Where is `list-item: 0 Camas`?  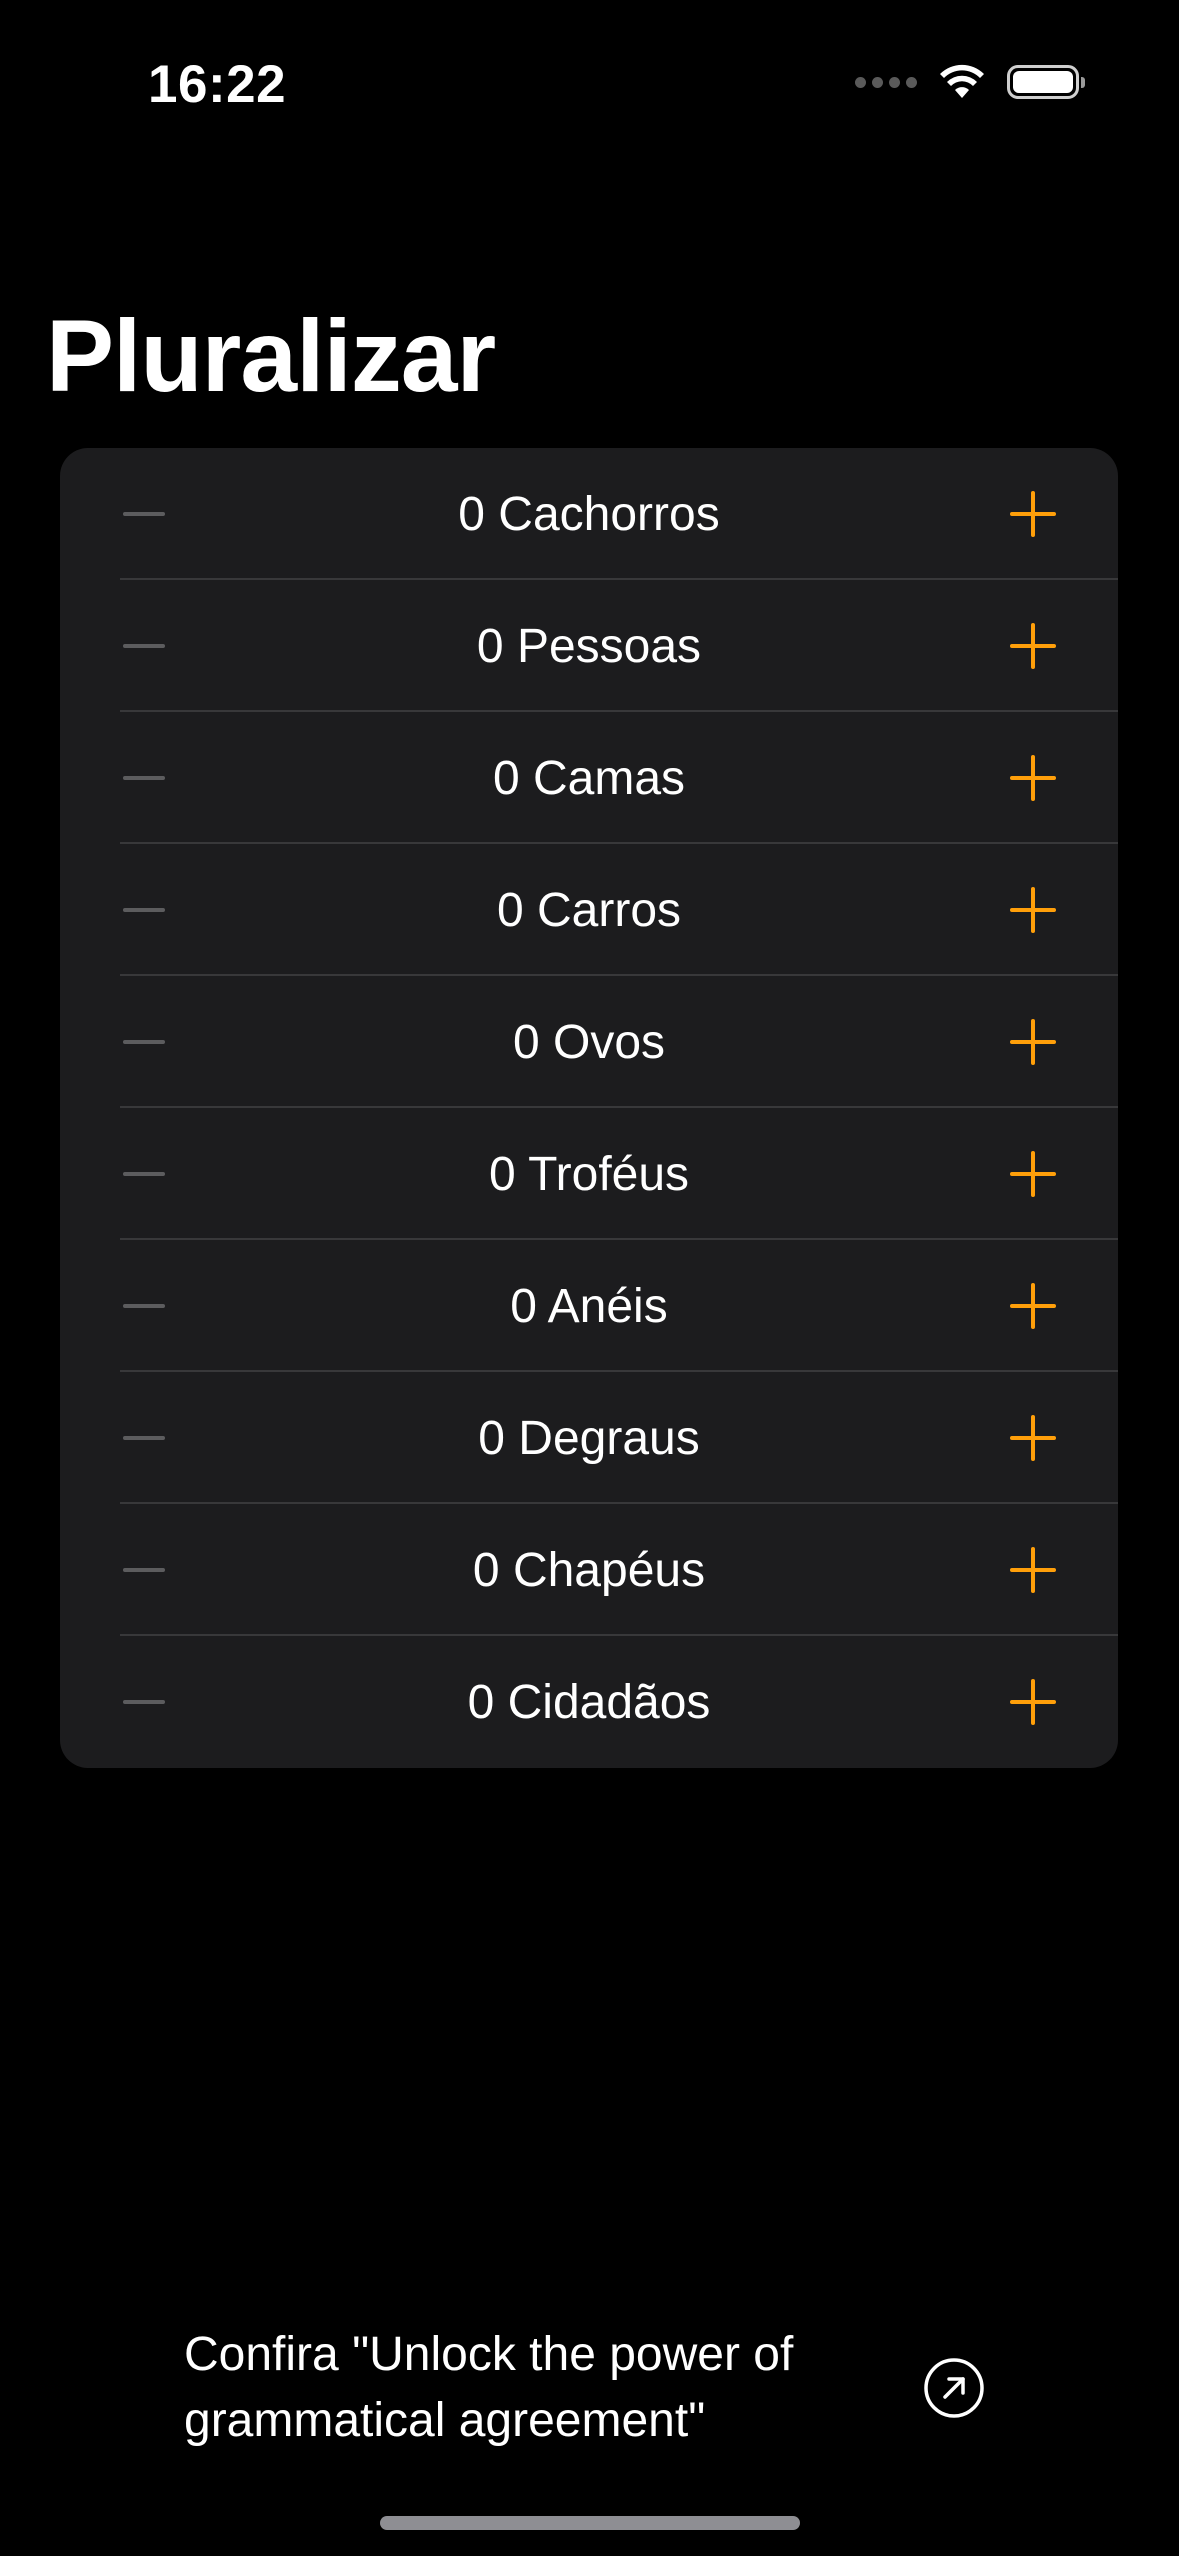 list-item: 0 Camas is located at coordinates (589, 778).